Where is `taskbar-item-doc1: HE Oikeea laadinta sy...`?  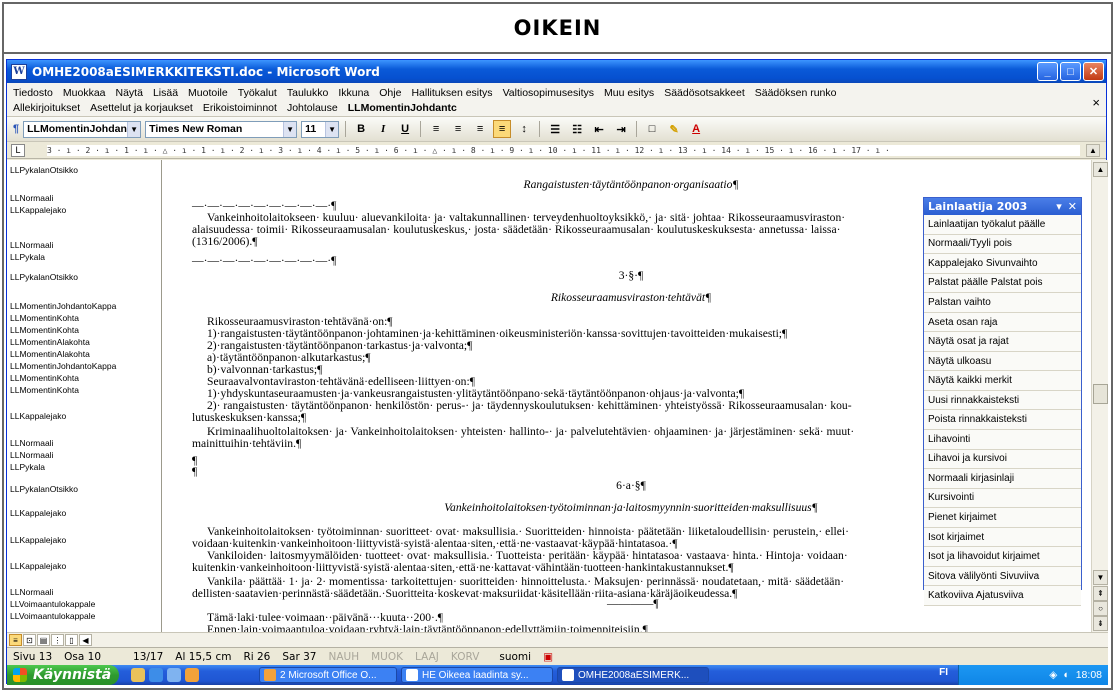
taskbar-item-doc1: HE Oikeea laadinta sy... is located at coordinates (477, 675).